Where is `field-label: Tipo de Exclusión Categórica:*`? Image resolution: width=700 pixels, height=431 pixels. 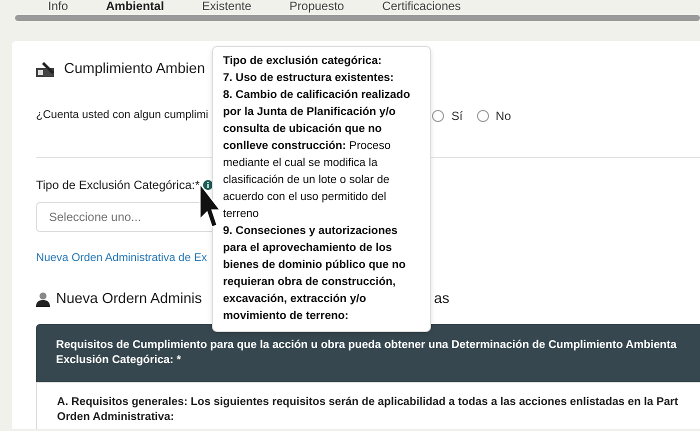
field-label: Tipo de Exclusión Categórica:* is located at coordinates (118, 185).